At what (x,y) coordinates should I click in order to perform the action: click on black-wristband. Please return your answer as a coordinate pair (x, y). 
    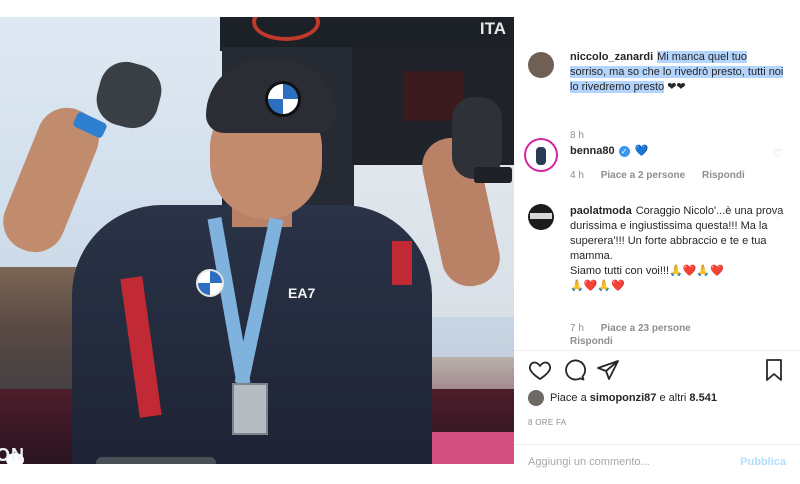
    Looking at the image, I should click on (493, 175).